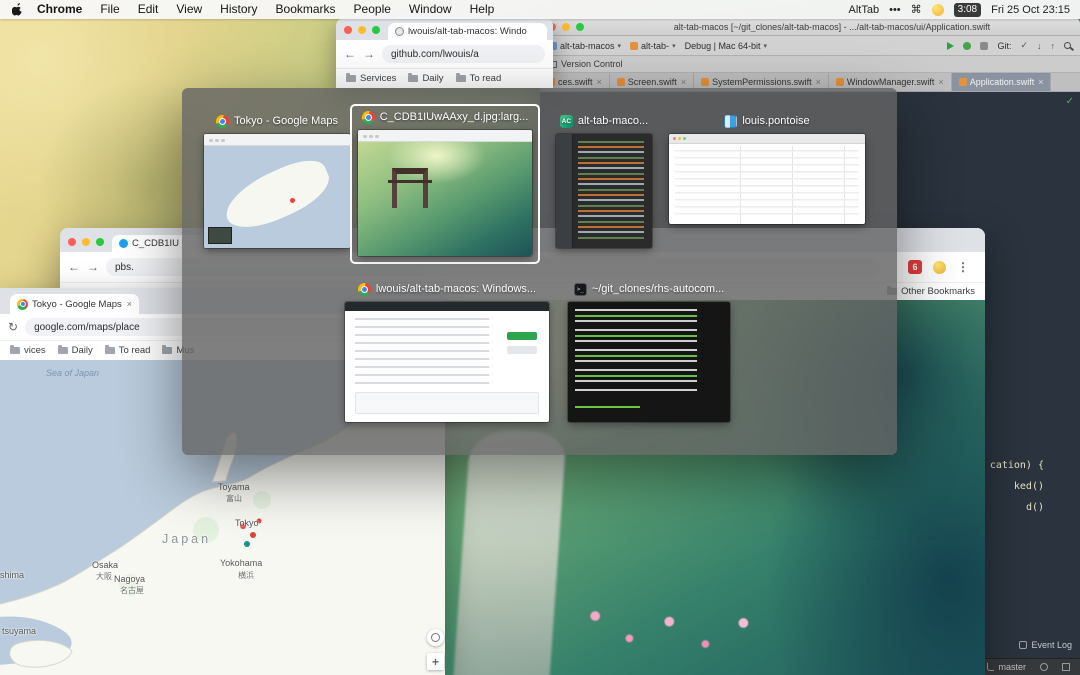 This screenshot has height=675, width=1080. Describe the element at coordinates (430, 9) in the screenshot. I see `menu-window: Window` at that location.